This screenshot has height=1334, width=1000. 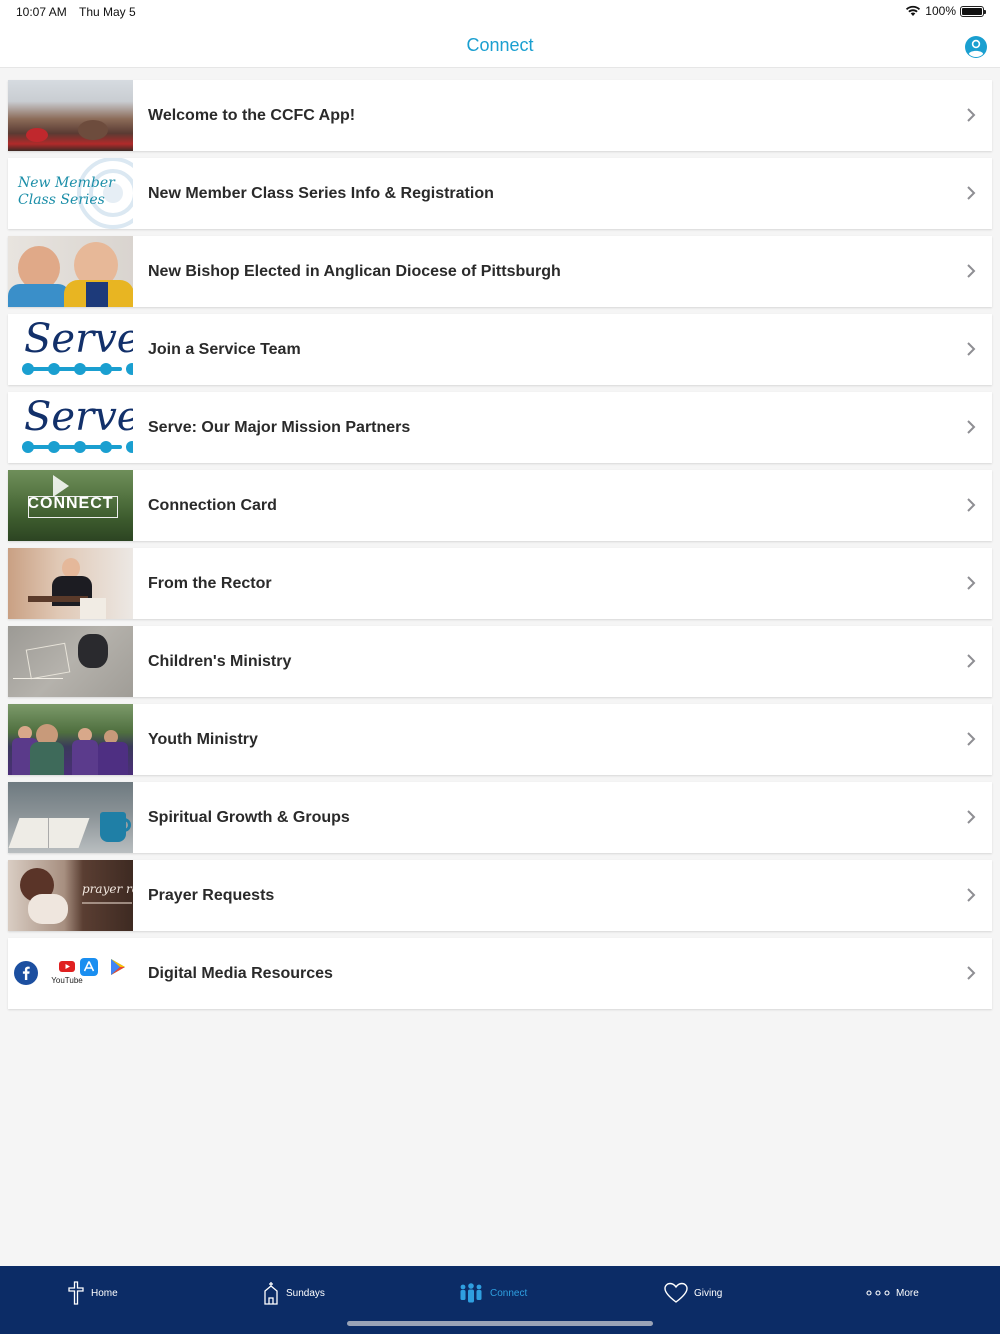 I want to click on tab-home: Home, so click(x=92, y=1293).